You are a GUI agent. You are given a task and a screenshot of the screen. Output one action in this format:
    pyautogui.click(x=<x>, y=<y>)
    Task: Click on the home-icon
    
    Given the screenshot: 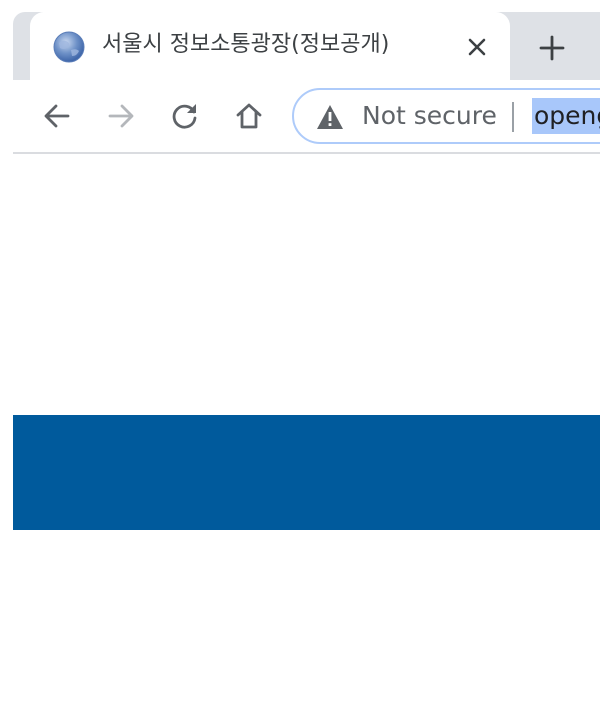 What is the action you would take?
    pyautogui.click(x=249, y=116)
    